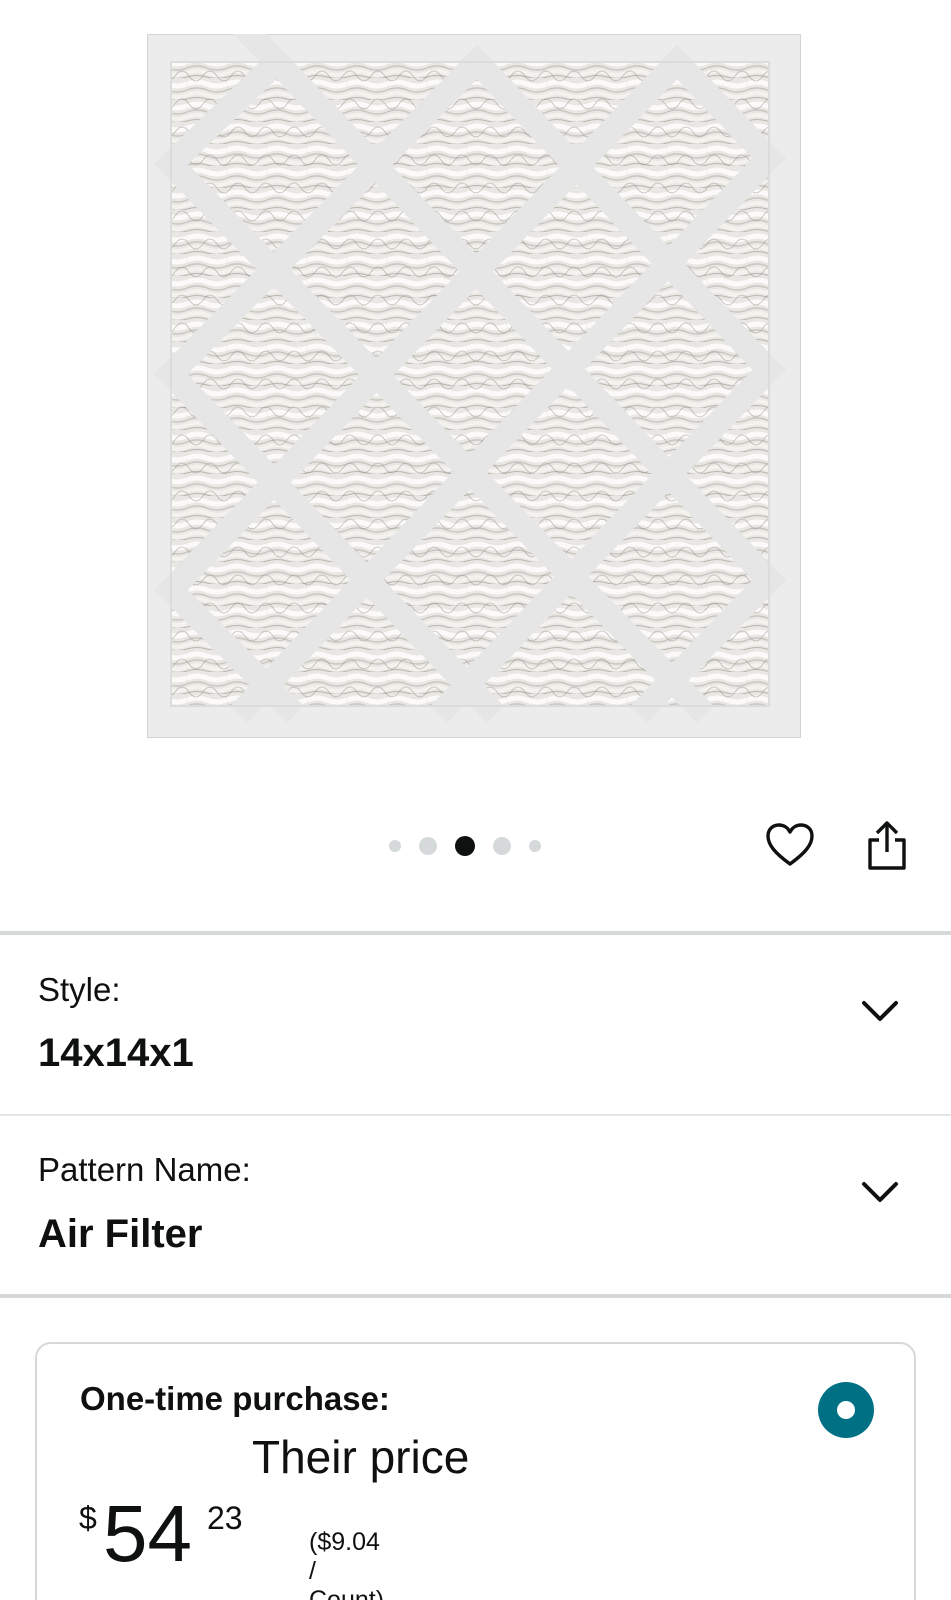 Image resolution: width=951 pixels, height=1600 pixels. Describe the element at coordinates (147, 1533) in the screenshot. I see `price-whole: 54` at that location.